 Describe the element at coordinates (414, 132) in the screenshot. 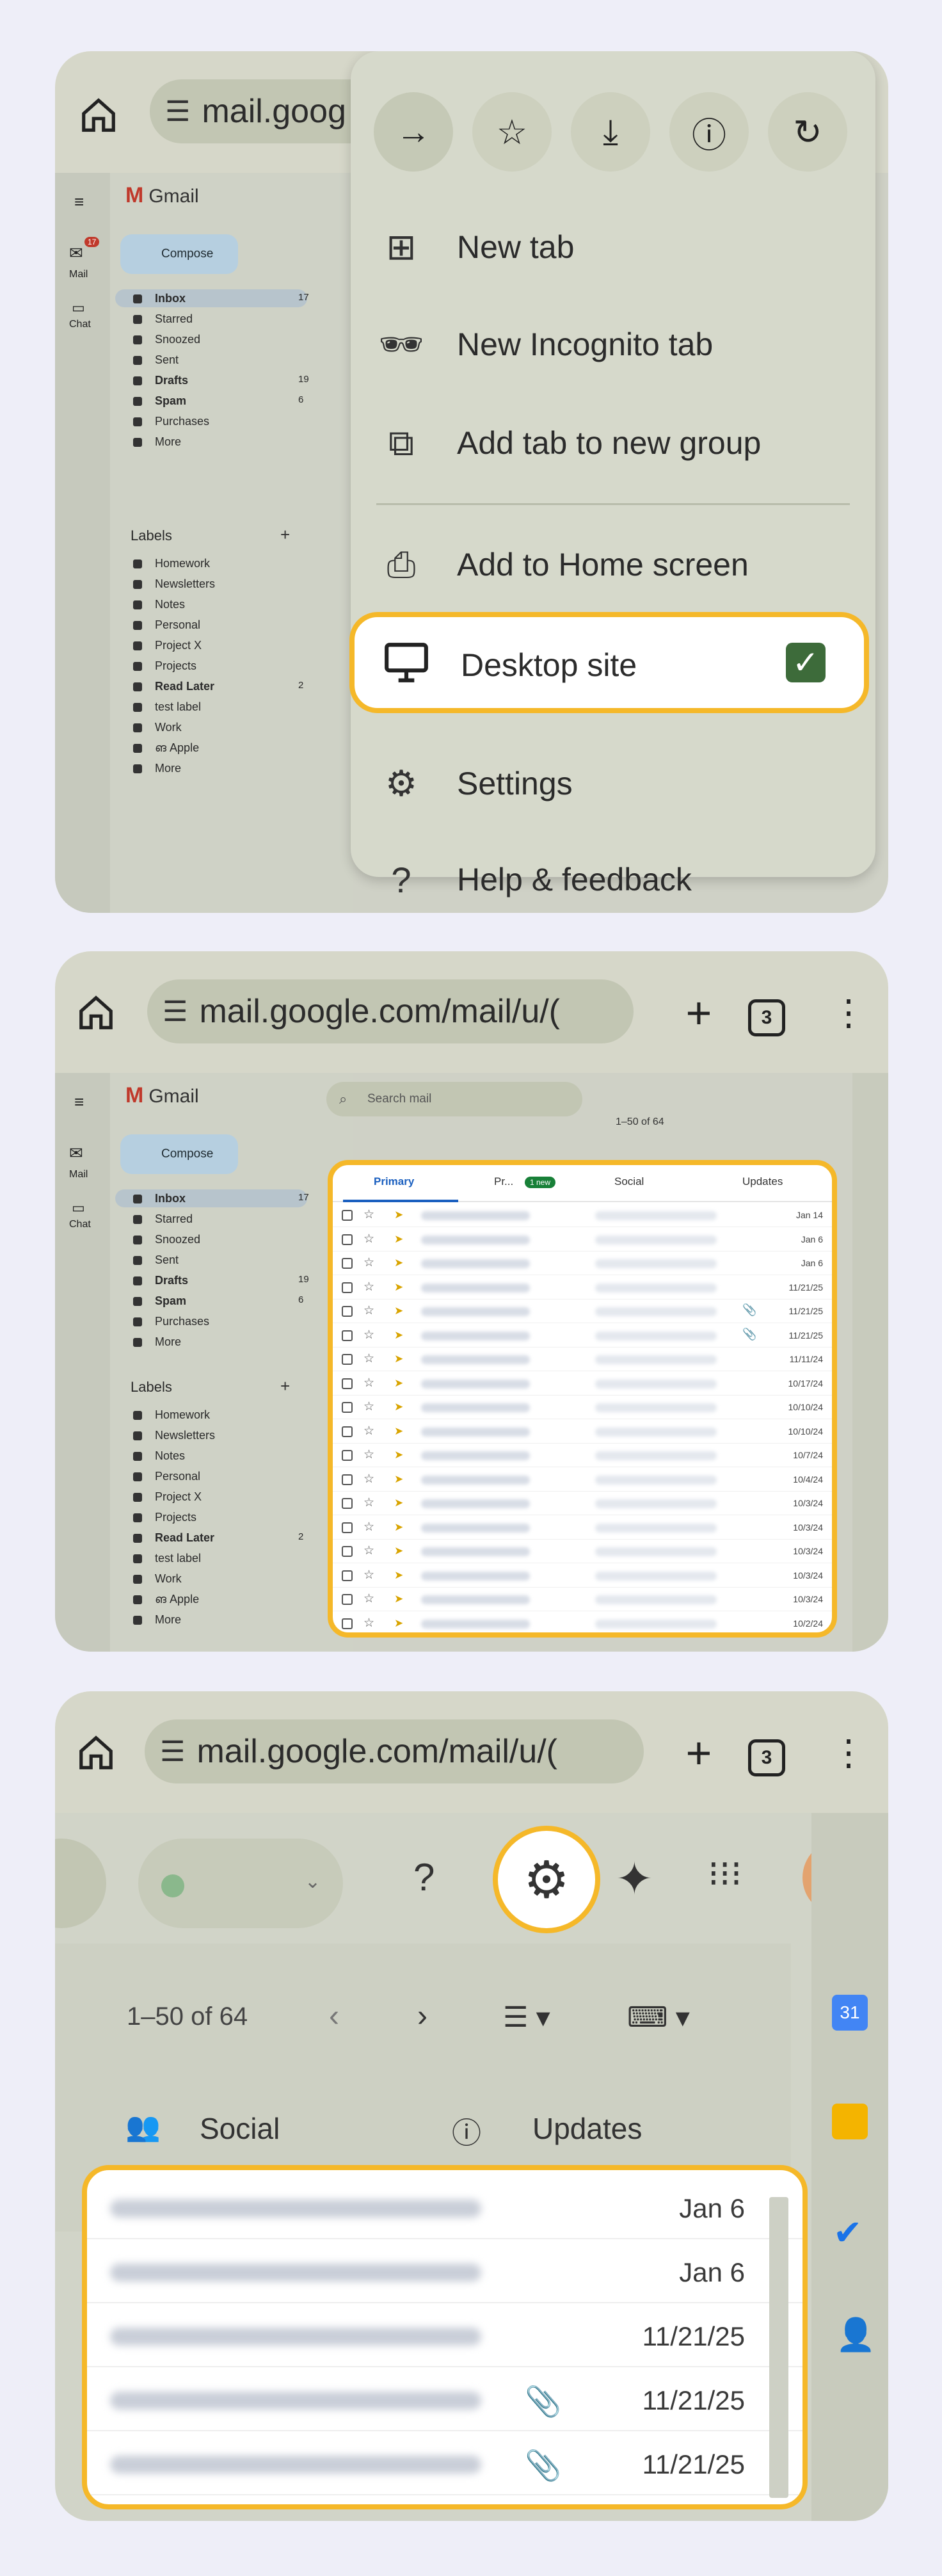

I see `forward-icon: →` at that location.